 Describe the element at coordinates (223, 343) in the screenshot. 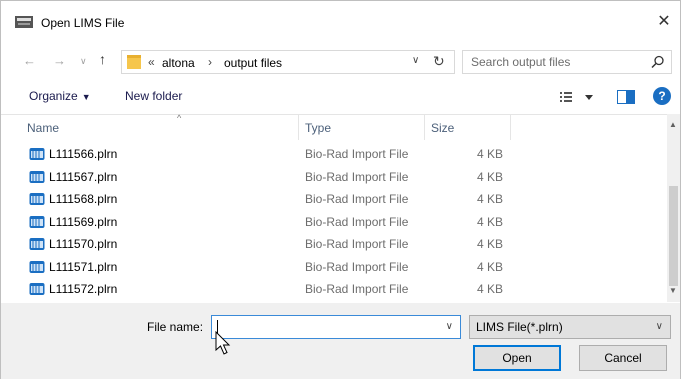

I see `mouse-cursor-icon` at that location.